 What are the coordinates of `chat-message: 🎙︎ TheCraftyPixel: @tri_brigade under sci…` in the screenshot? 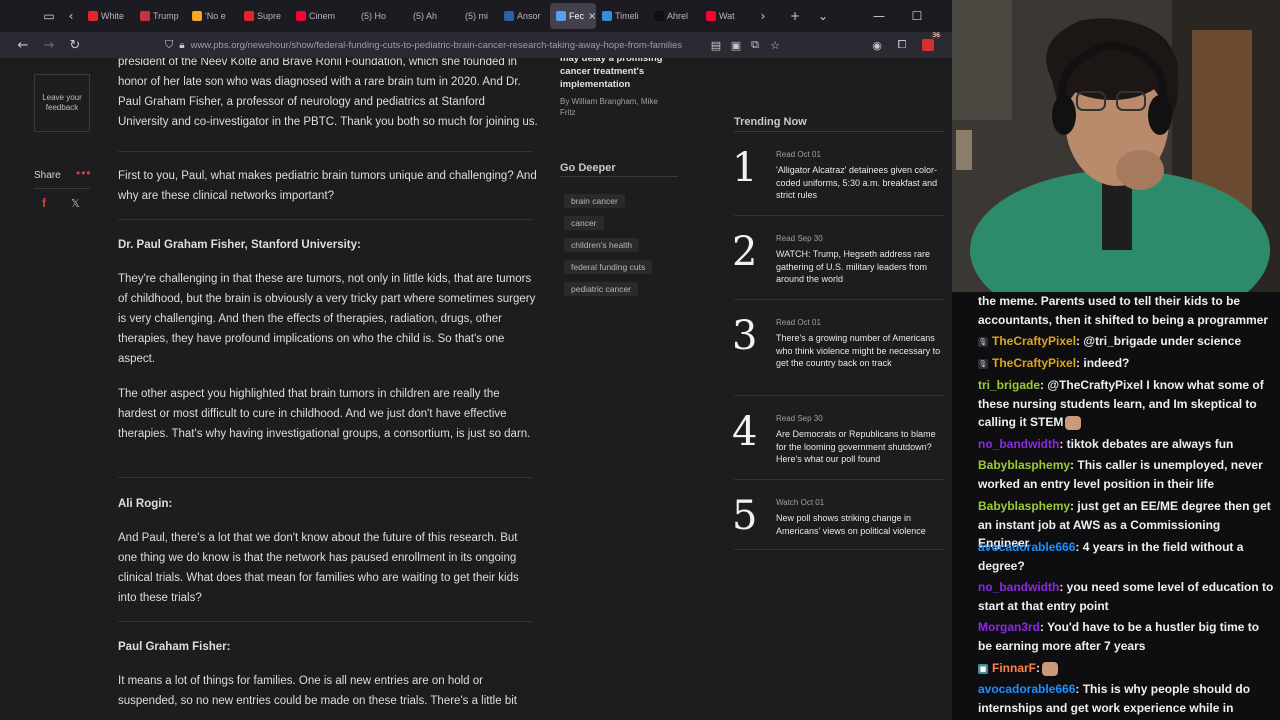 It's located at (1126, 341).